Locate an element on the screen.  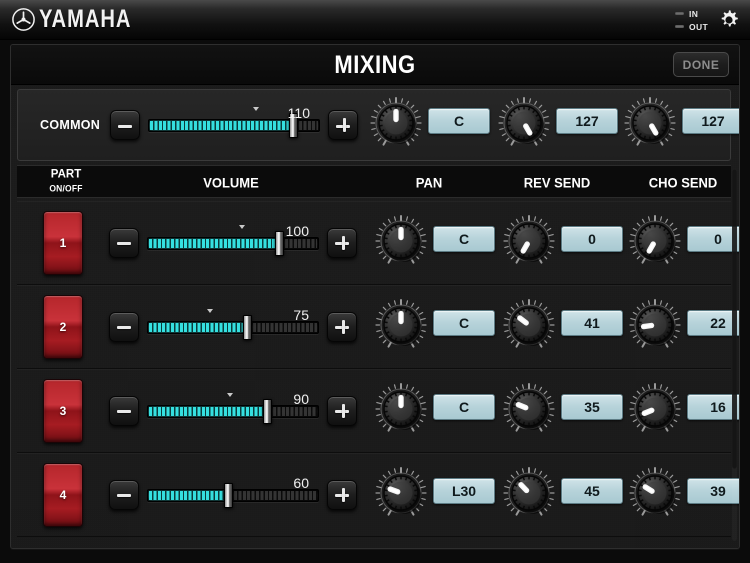
column-headers: PART ON/OFF VOLUME PAN REV SEND CHO SEND is located at coordinates (374, 181).